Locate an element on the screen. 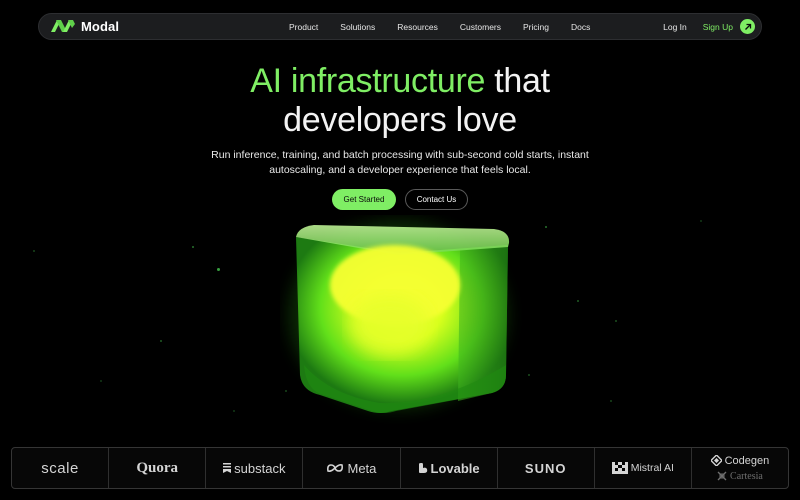  modal-logo-icon is located at coordinates (63, 26).